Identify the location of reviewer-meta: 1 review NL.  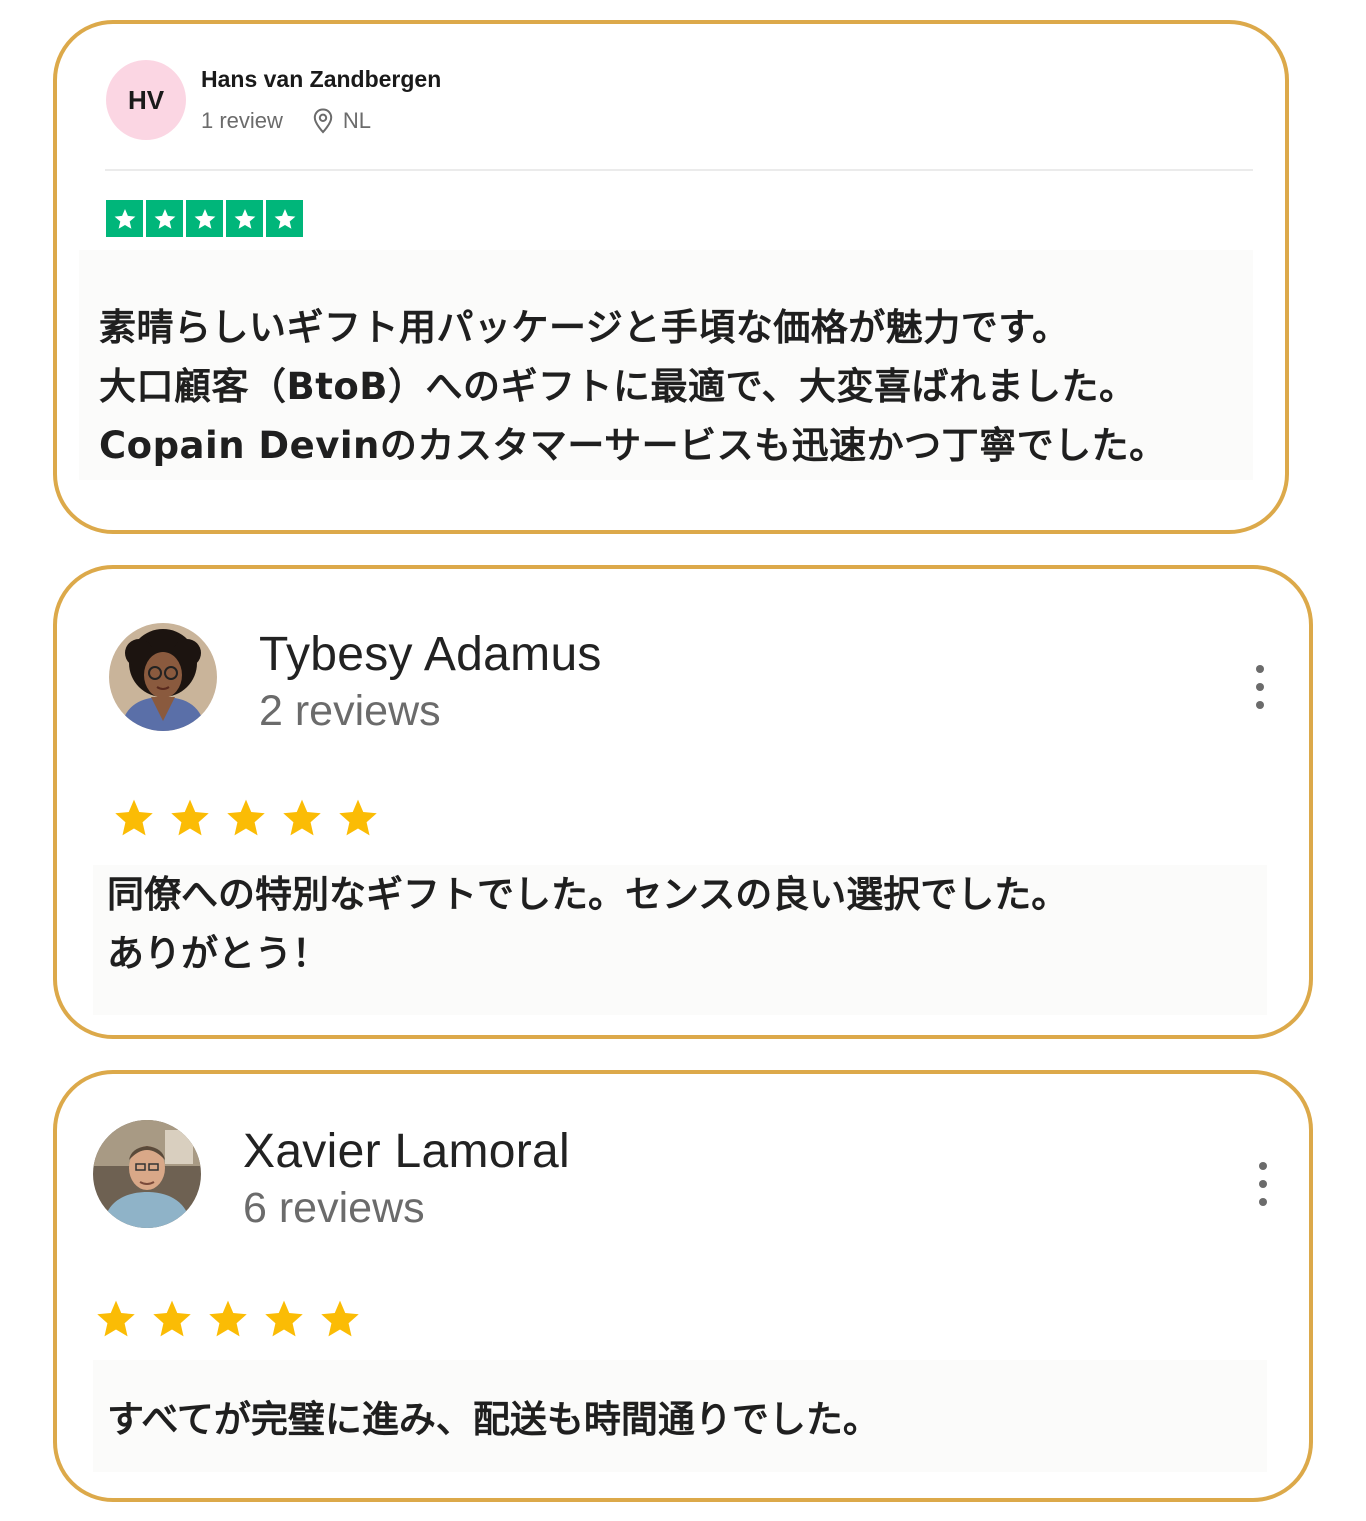
(286, 121).